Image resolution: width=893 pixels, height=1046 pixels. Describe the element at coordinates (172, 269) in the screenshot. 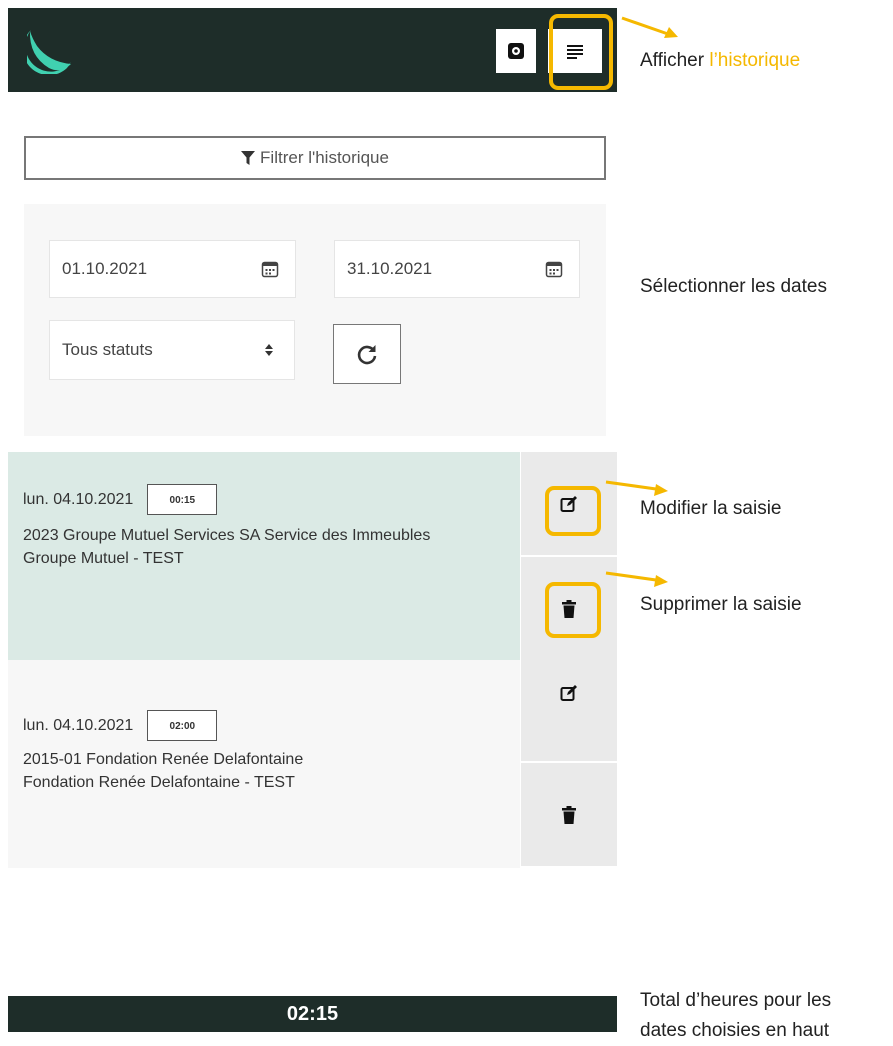

I see `date-from-field: 01.10.2021` at that location.